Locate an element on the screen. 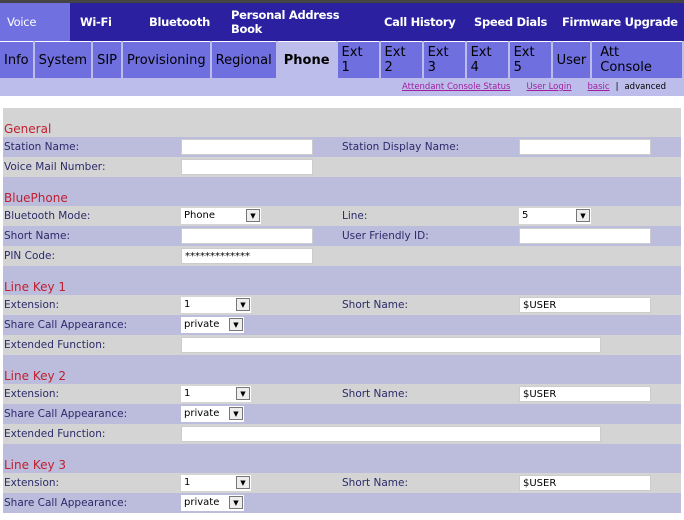 The width and height of the screenshot is (684, 520). section-general: General is located at coordinates (342, 122).